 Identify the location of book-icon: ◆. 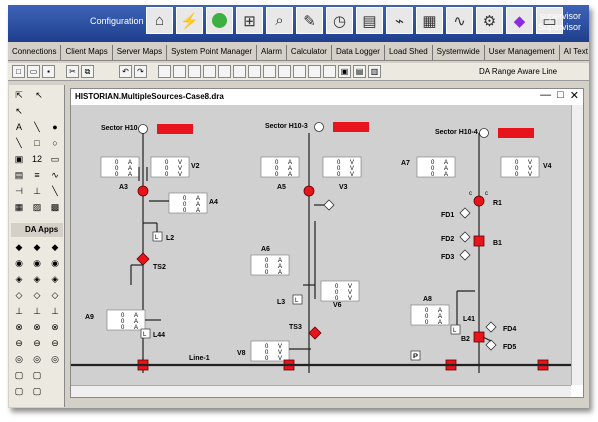
(519, 20).